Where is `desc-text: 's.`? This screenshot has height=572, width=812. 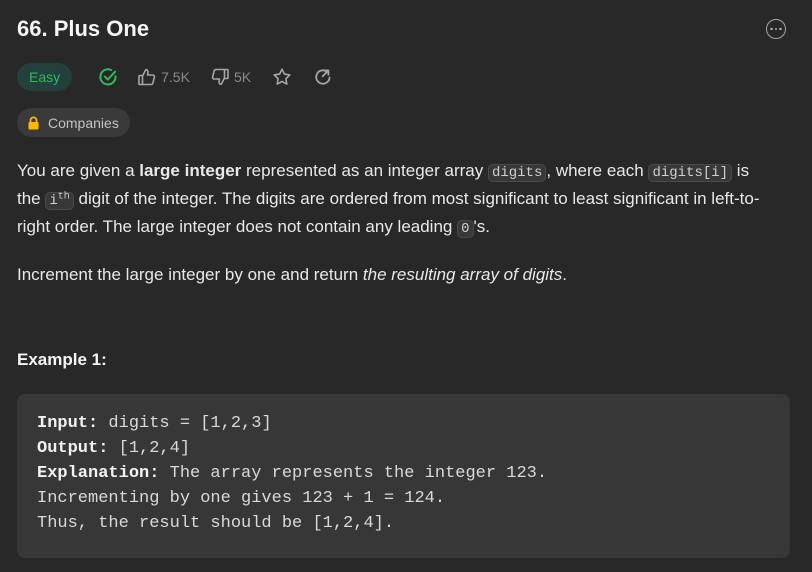
desc-text: 's. is located at coordinates (481, 226).